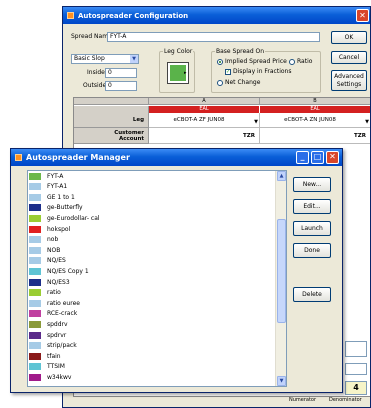 This screenshot has height=408, width=371. Describe the element at coordinates (151, 303) in the screenshot. I see `list-item: ratio euree` at that location.